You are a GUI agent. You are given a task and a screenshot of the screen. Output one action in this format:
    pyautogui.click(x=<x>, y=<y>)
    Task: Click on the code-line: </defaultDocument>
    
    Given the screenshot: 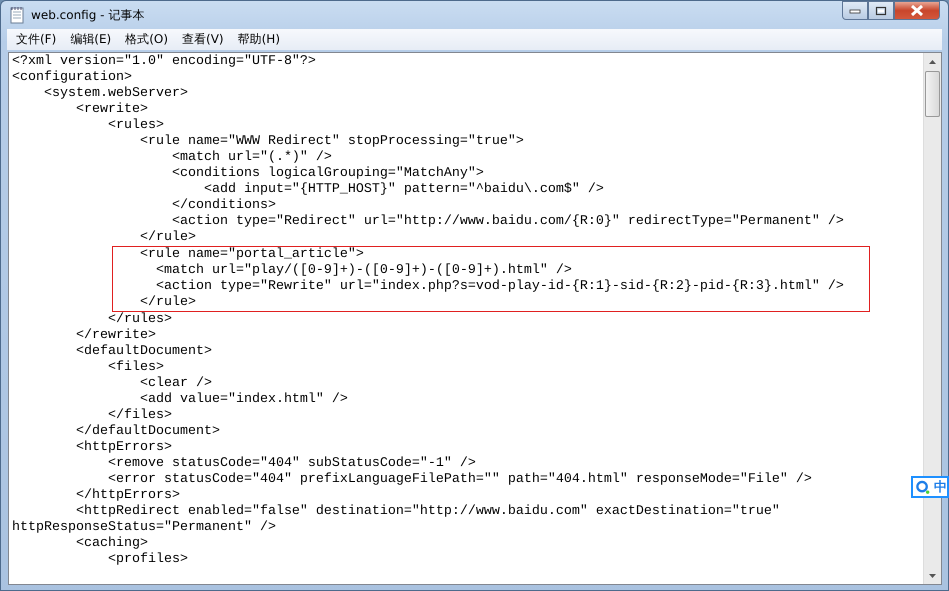 What is the action you would take?
    pyautogui.click(x=147, y=432)
    